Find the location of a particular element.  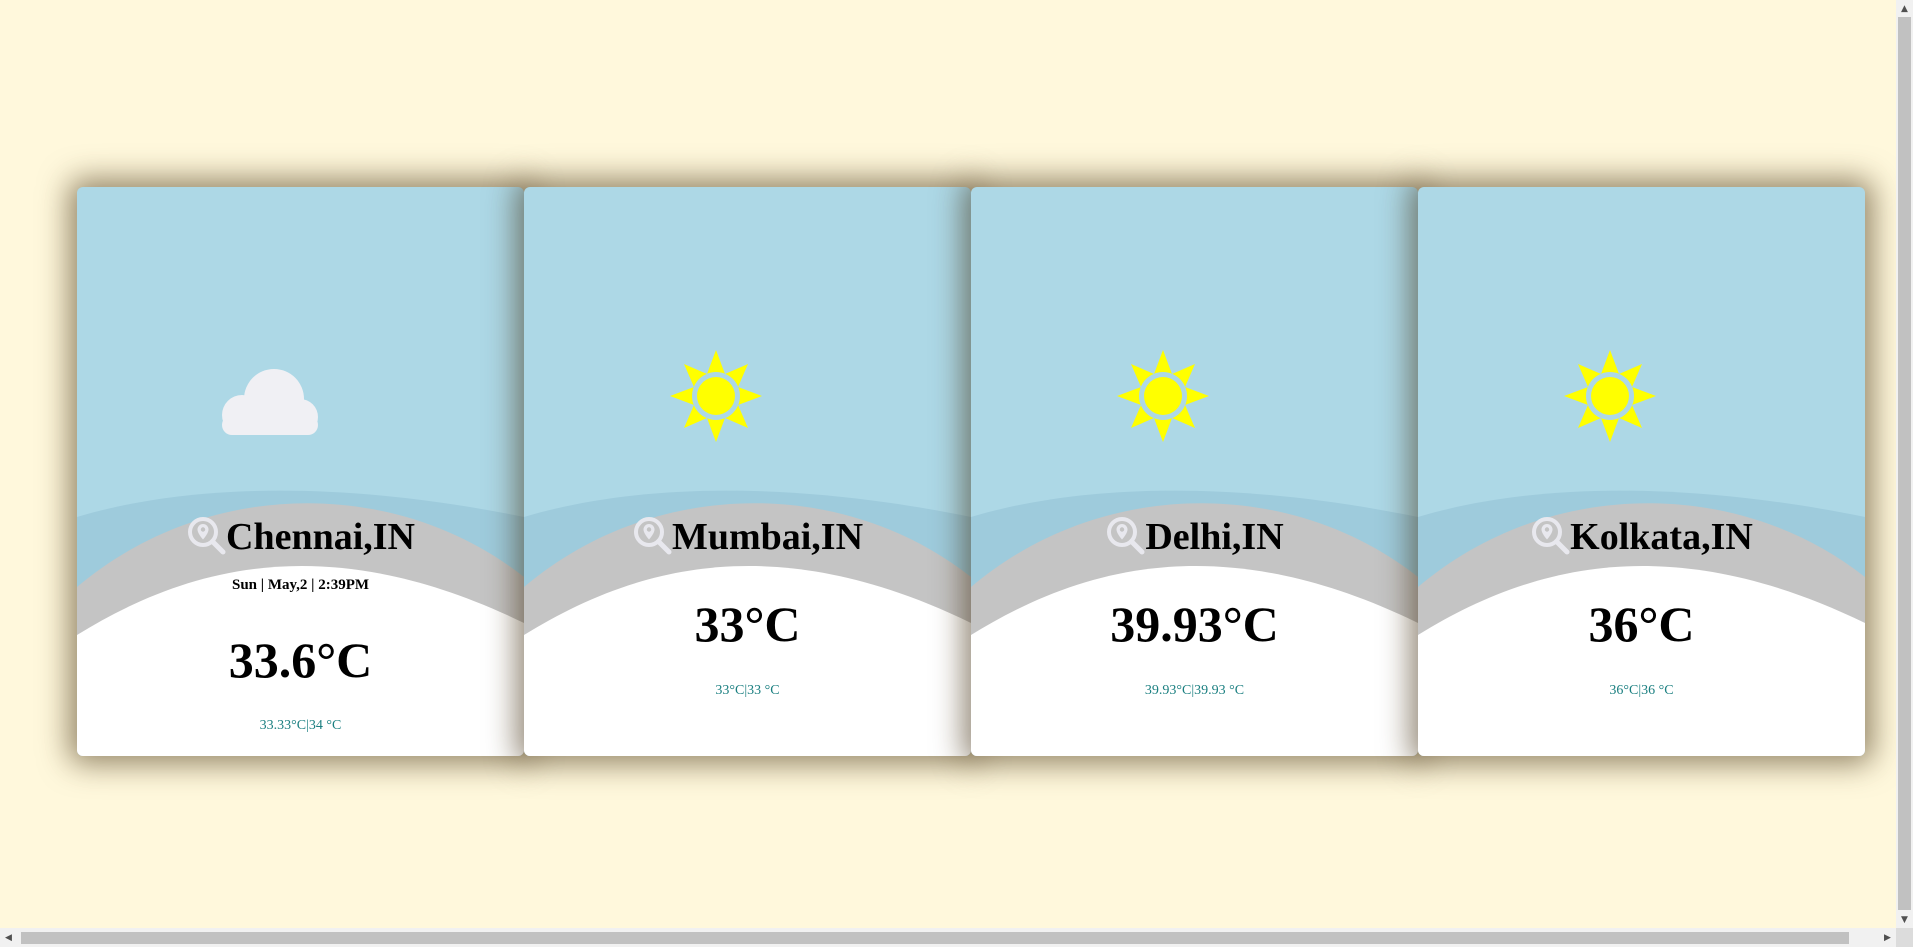

temperature: 33.6°C is located at coordinates (300, 660).